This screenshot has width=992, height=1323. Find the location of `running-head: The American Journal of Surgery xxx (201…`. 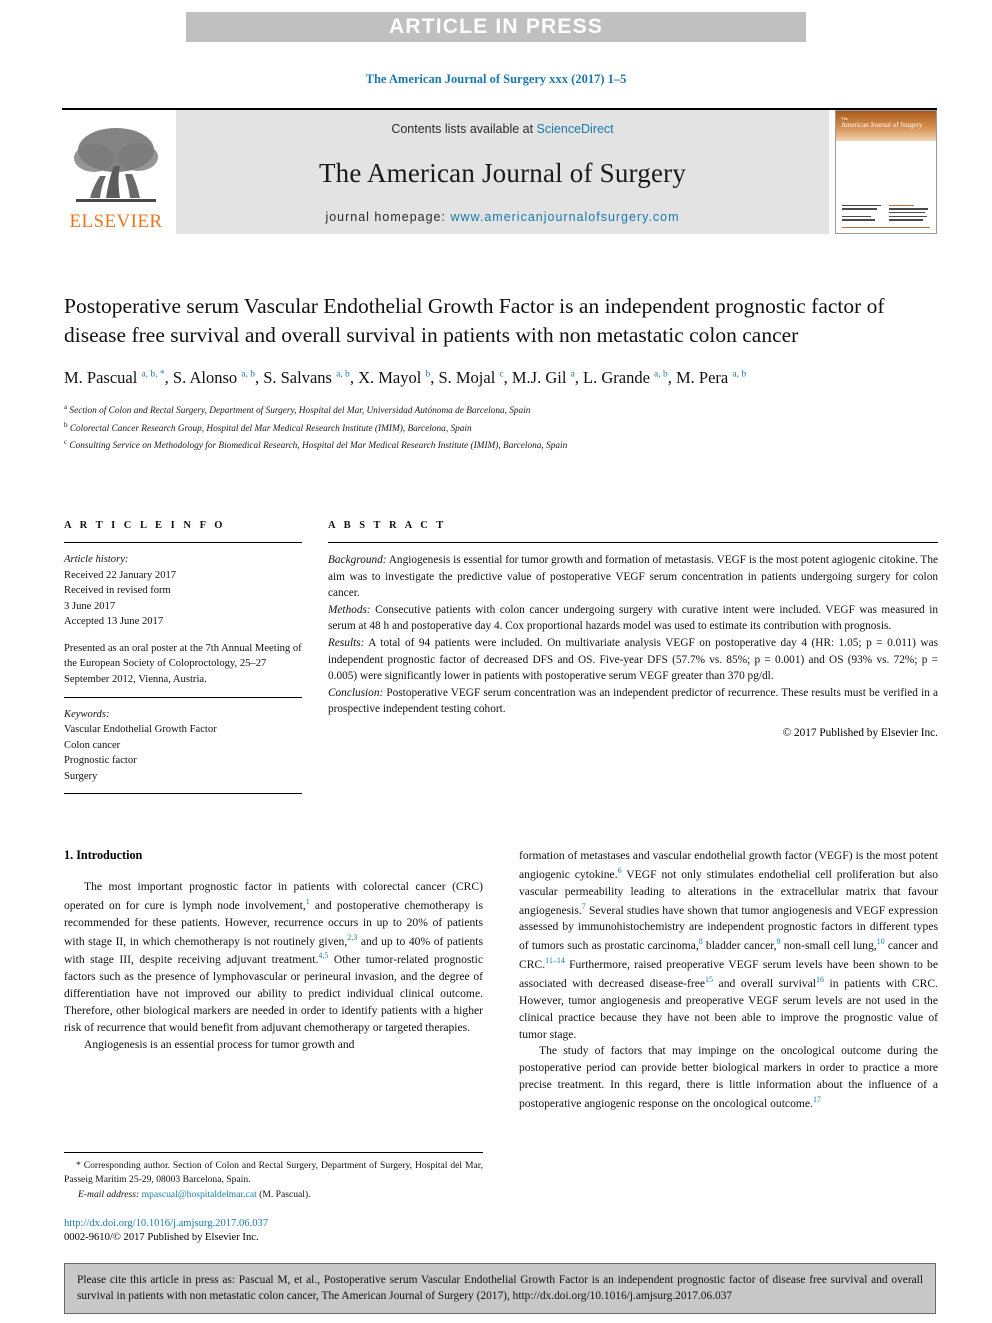

running-head: The American Journal of Surgery xxx (201… is located at coordinates (496, 79).